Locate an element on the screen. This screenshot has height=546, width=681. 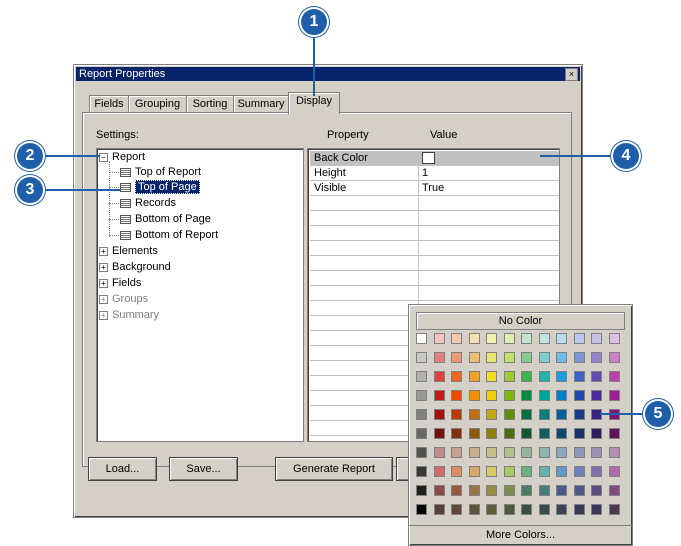
tree-node-report: − Report is located at coordinates (122, 157).